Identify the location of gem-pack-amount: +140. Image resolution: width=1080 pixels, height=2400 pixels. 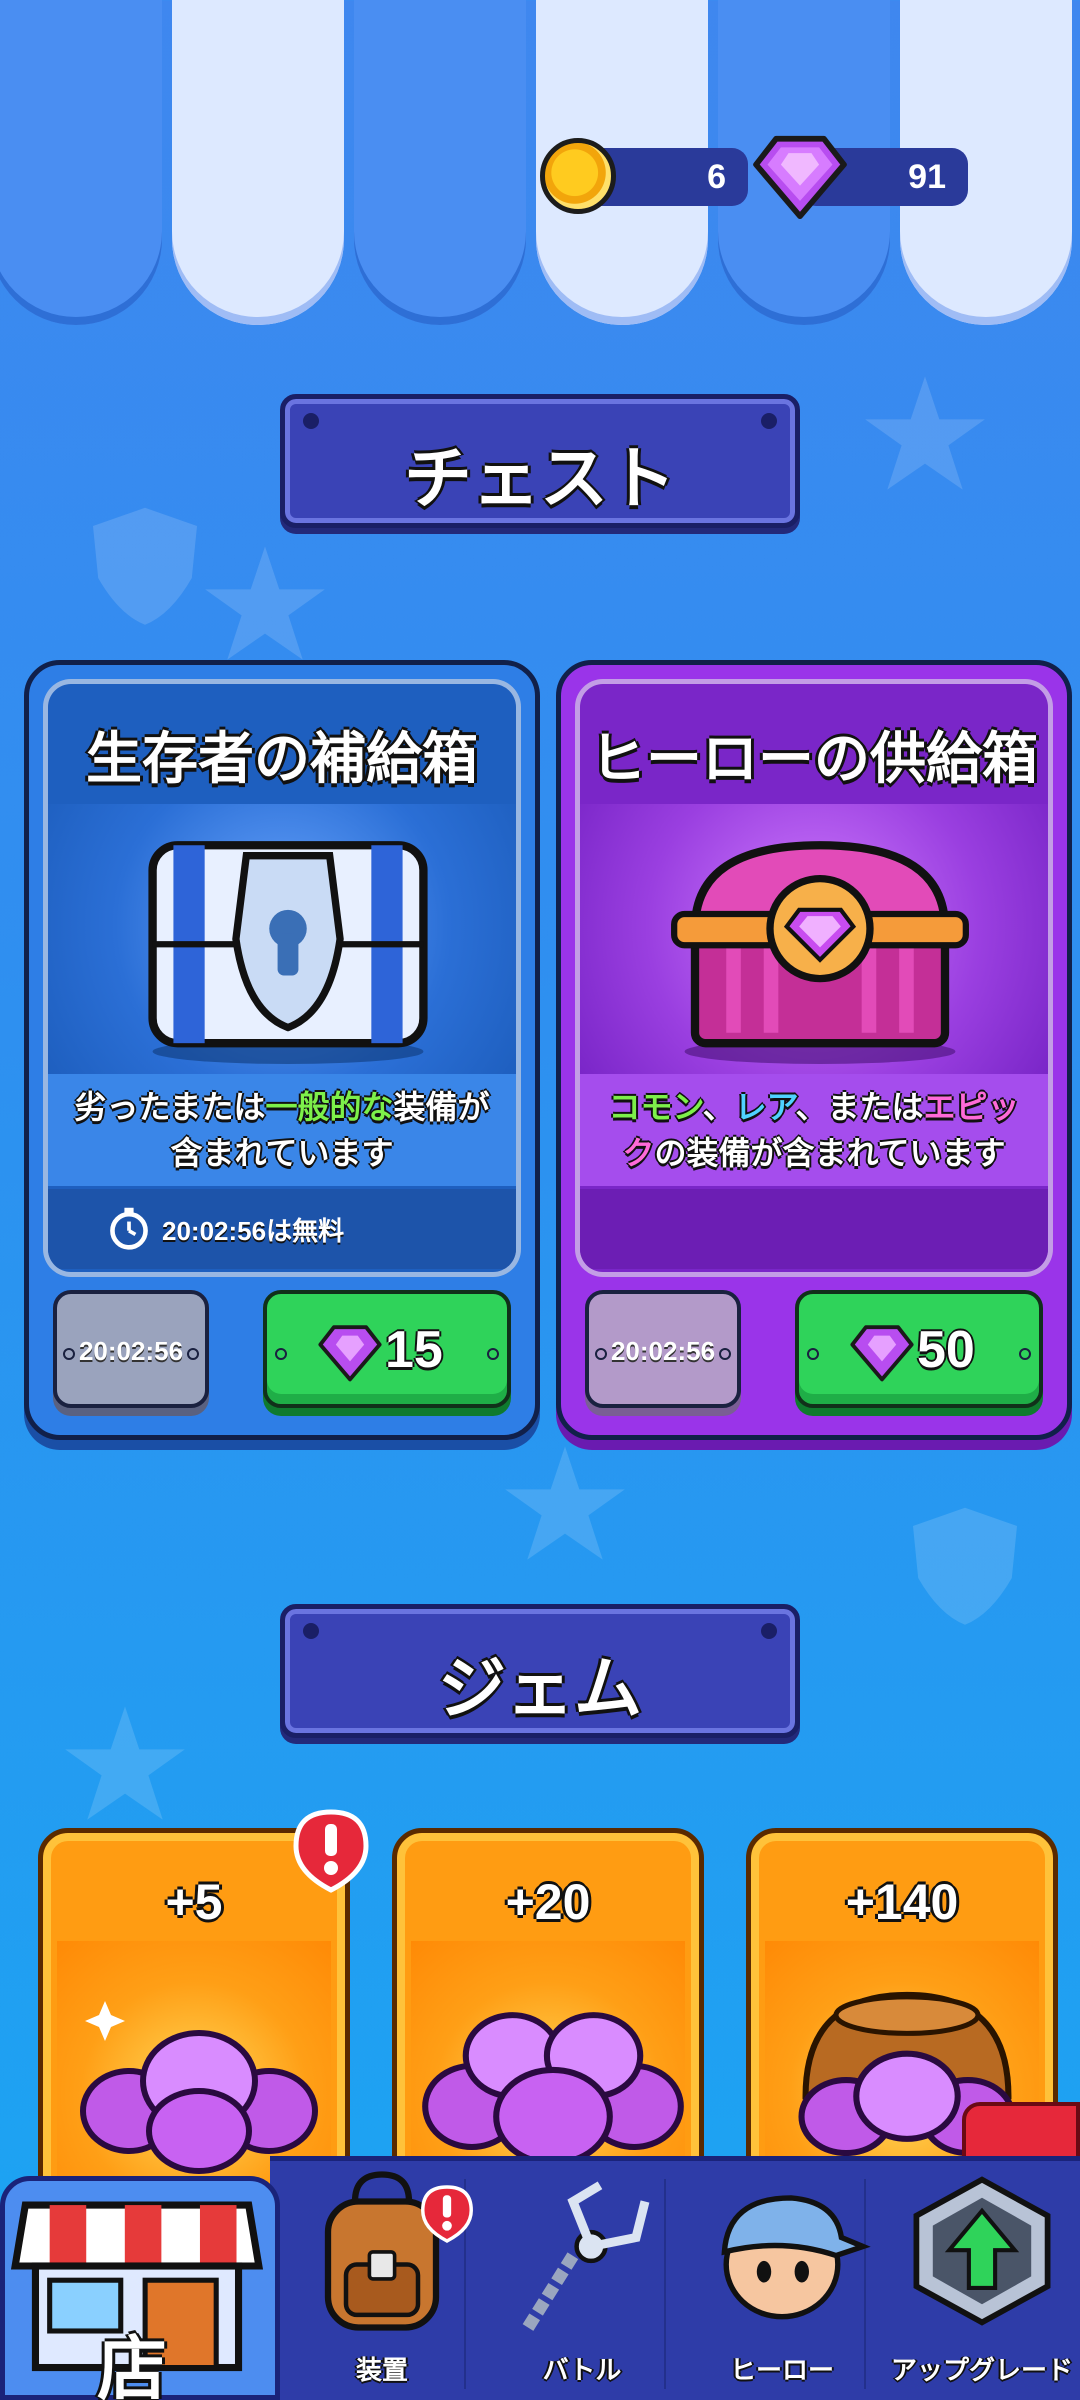
(902, 1902).